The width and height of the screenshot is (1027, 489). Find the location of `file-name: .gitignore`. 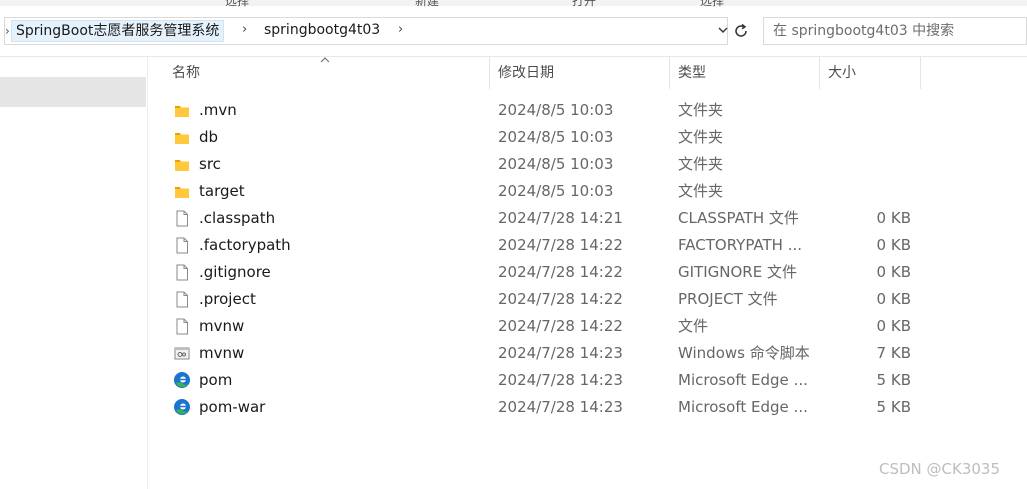

file-name: .gitignore is located at coordinates (235, 272).